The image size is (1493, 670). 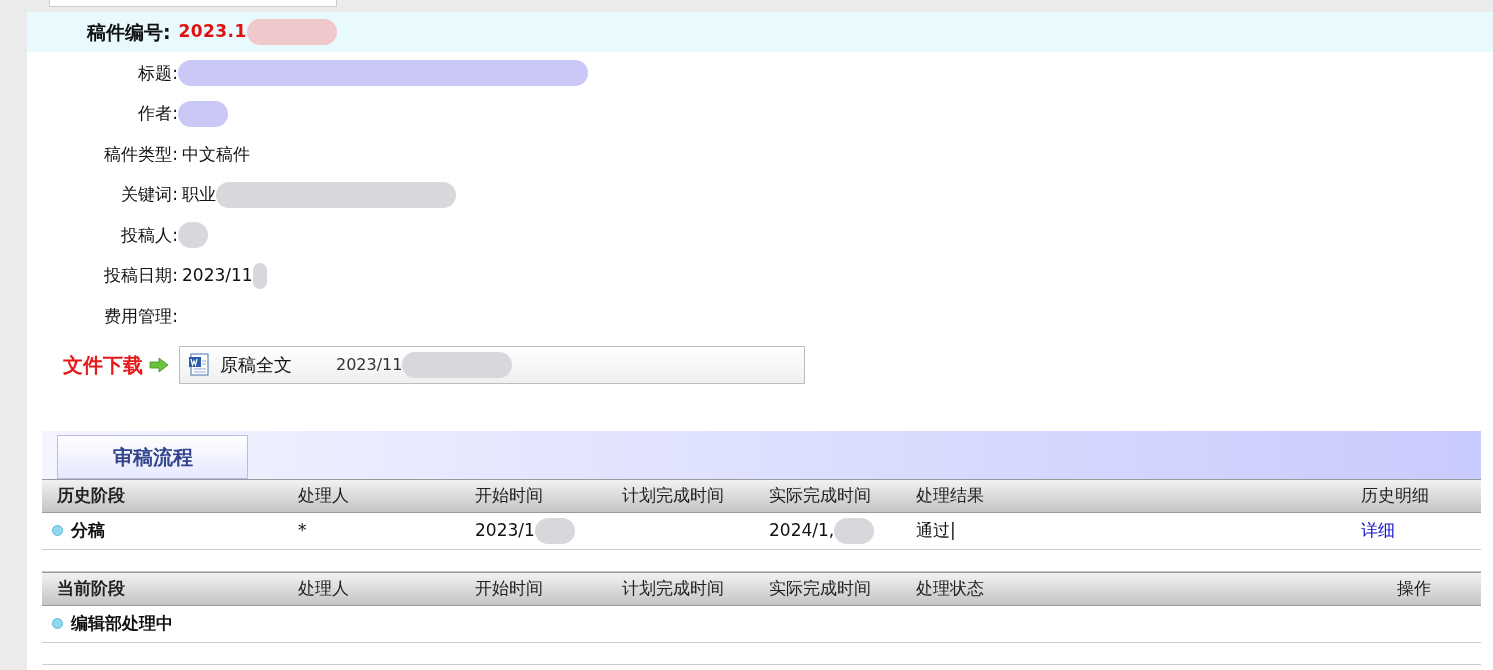 I want to click on manuscript-number: 2023.1, so click(x=212, y=32).